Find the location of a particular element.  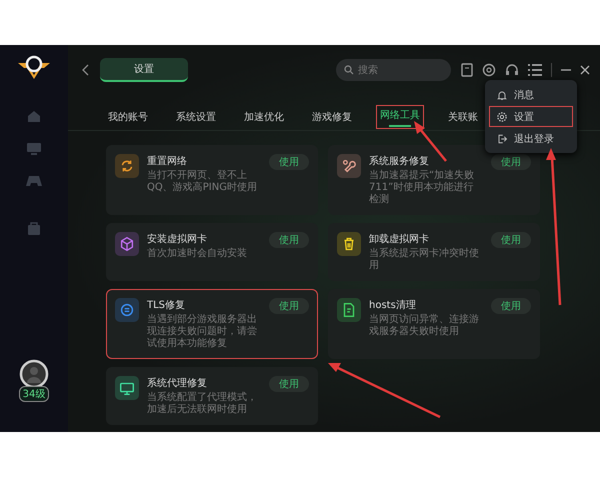

avatar-icon is located at coordinates (33, 374).